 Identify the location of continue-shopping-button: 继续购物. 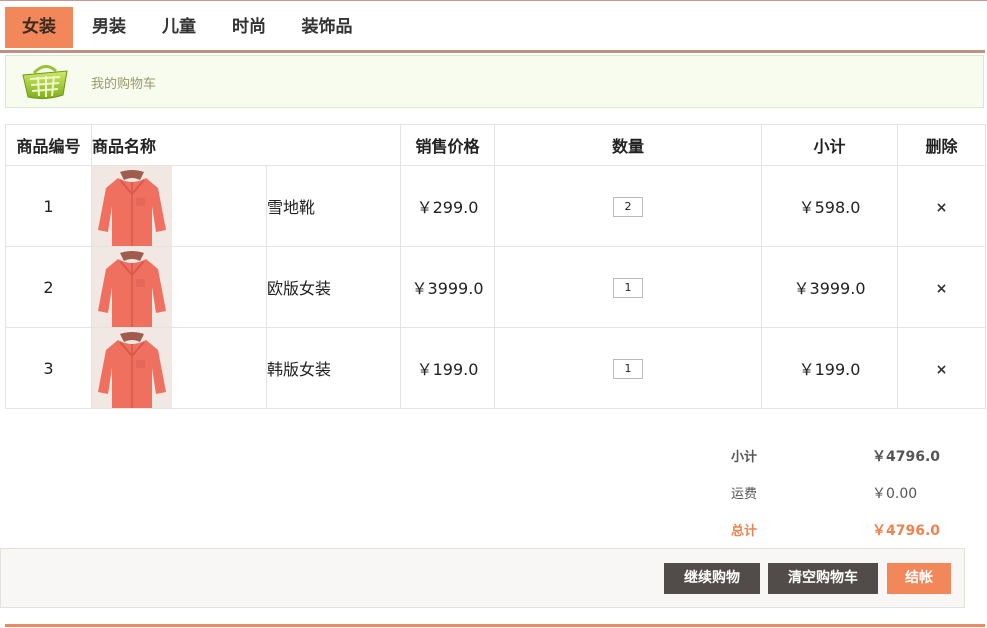
(712, 578).